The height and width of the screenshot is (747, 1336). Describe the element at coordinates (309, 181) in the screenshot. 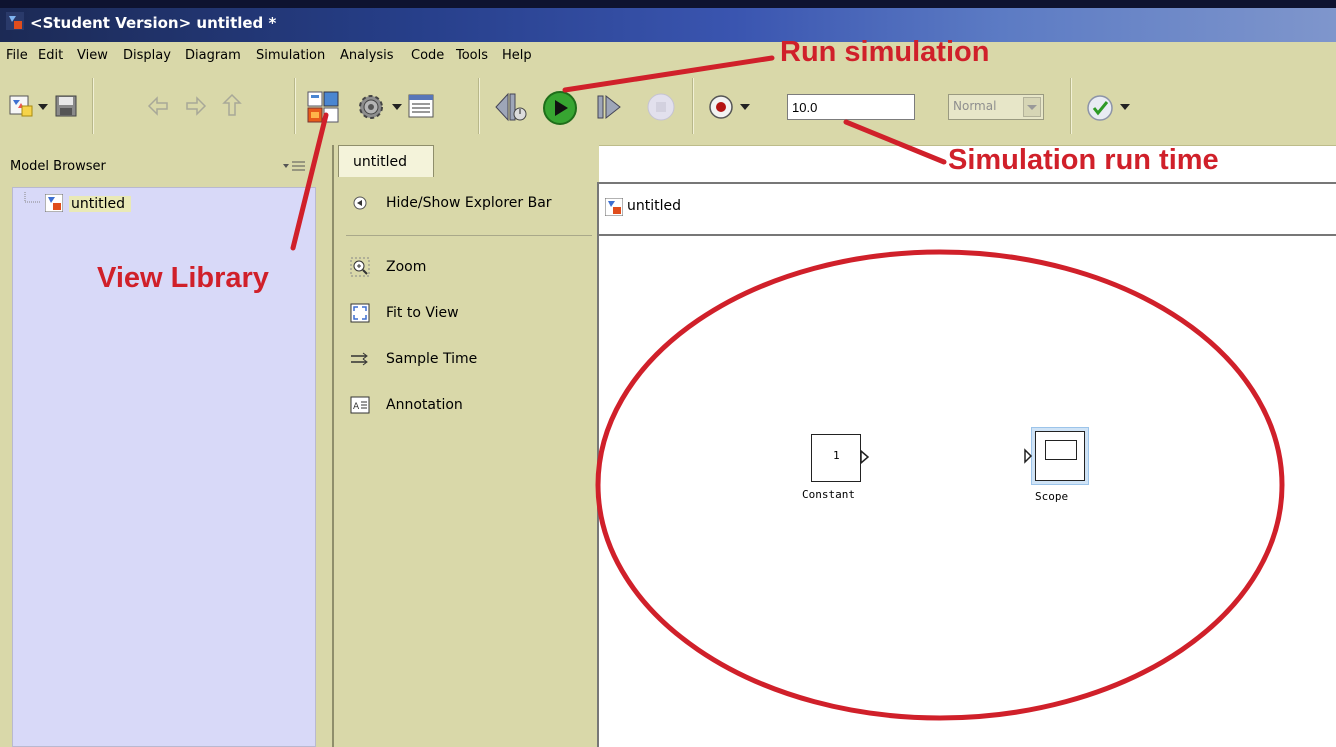

I see `view-library-pointer` at that location.